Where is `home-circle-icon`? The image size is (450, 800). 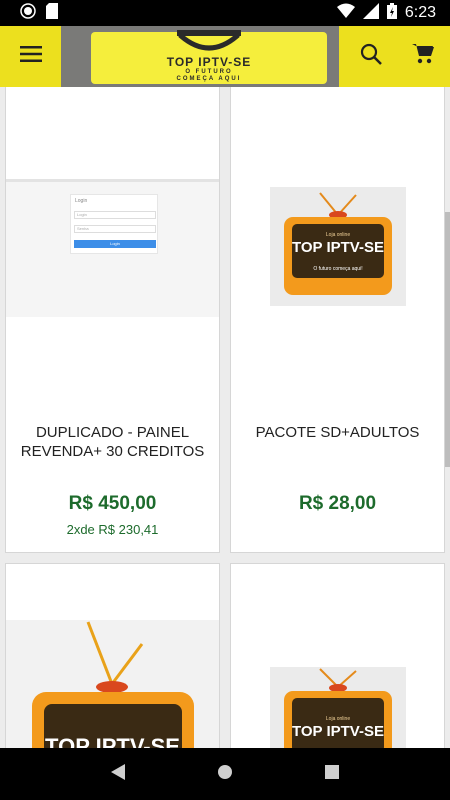 home-circle-icon is located at coordinates (225, 771).